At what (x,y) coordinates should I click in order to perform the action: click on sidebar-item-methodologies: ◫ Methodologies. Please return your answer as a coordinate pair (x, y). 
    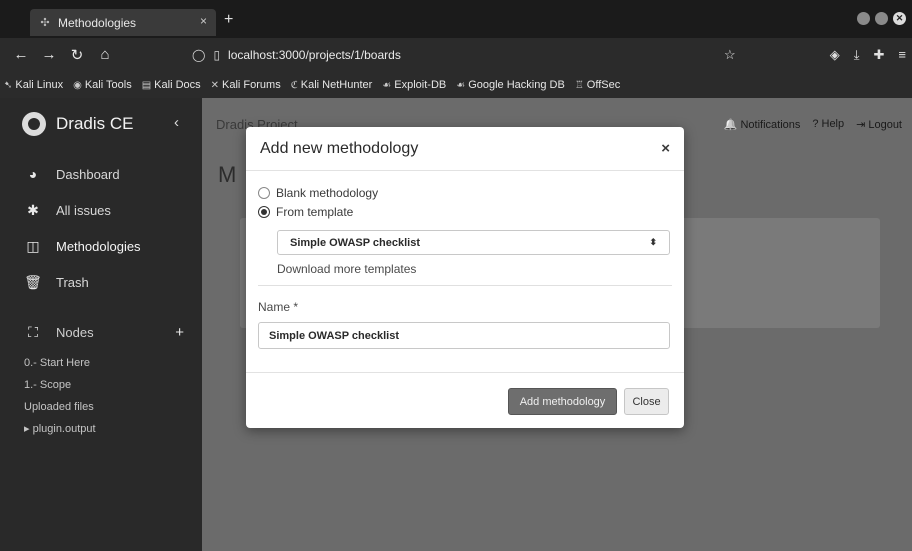
    Looking at the image, I should click on (82, 246).